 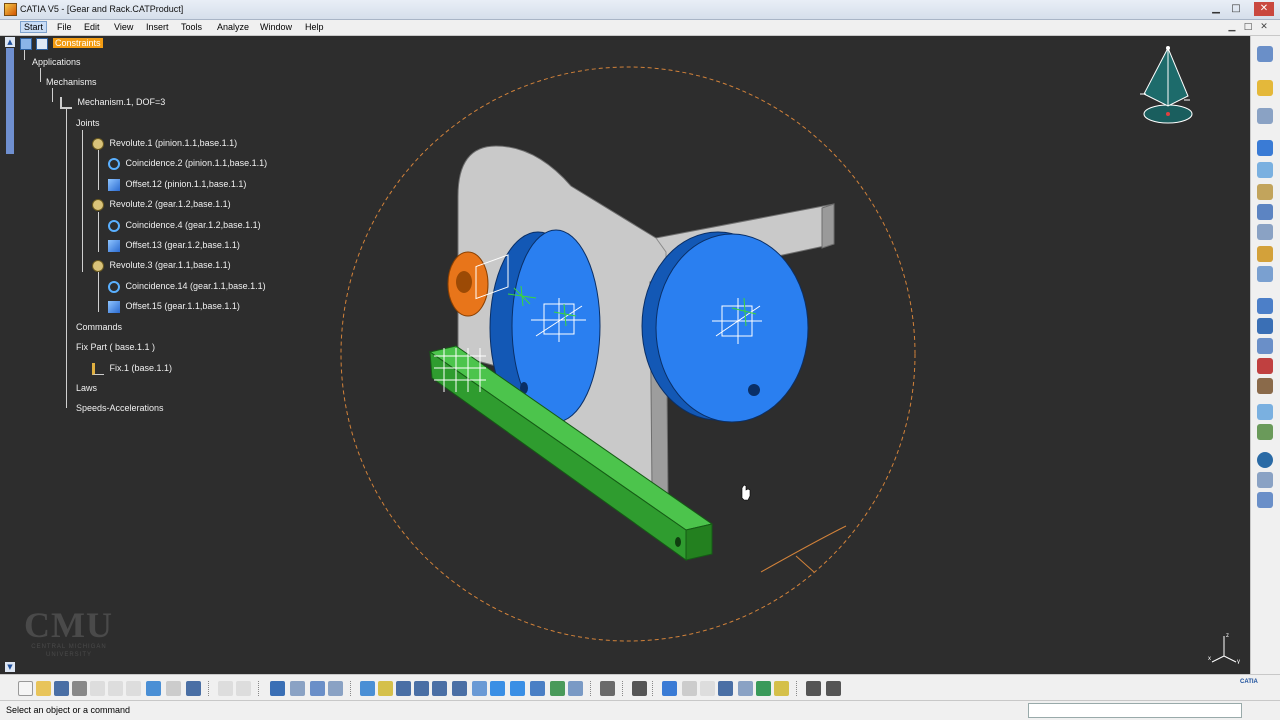 What do you see at coordinates (225, 688) in the screenshot?
I see `formula-icon` at bounding box center [225, 688].